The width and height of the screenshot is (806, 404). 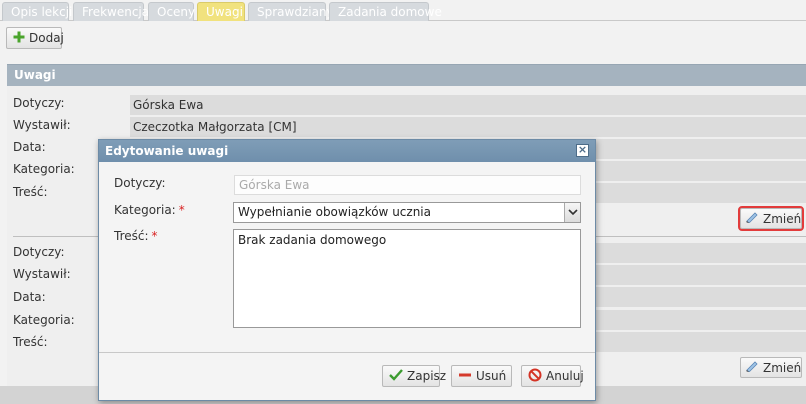 I want to click on dialog-label-dotyczy: Dotyczy:, so click(x=140, y=183).